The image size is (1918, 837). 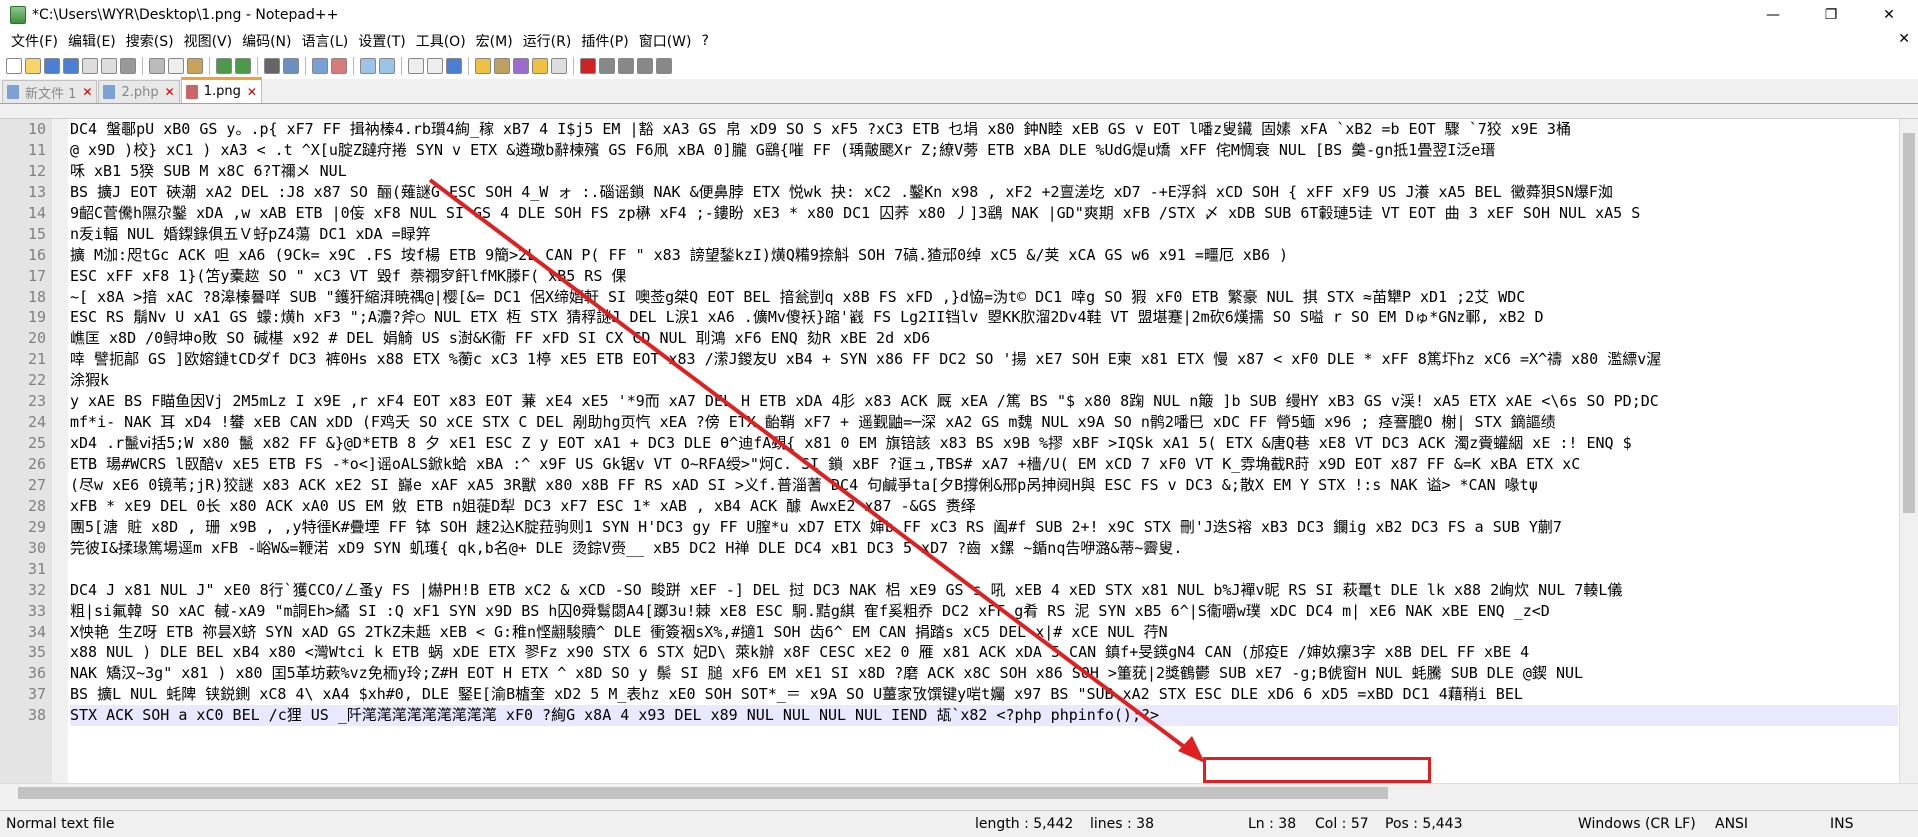 I want to click on save-macro-icon, so click(x=664, y=66).